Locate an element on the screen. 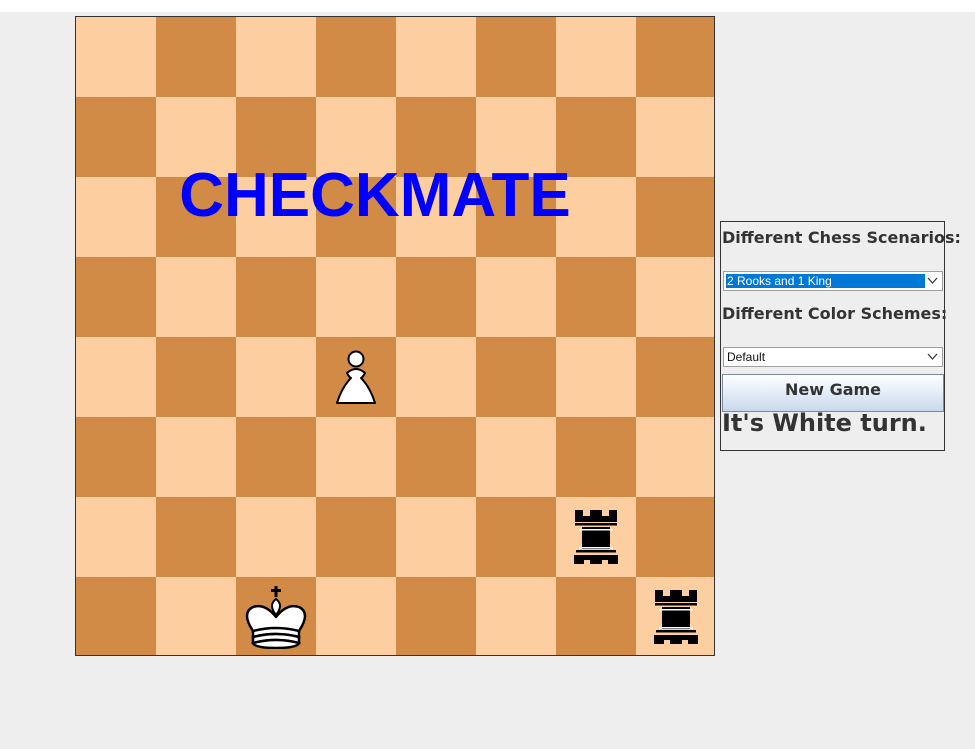  square-d4 is located at coordinates (356, 377).